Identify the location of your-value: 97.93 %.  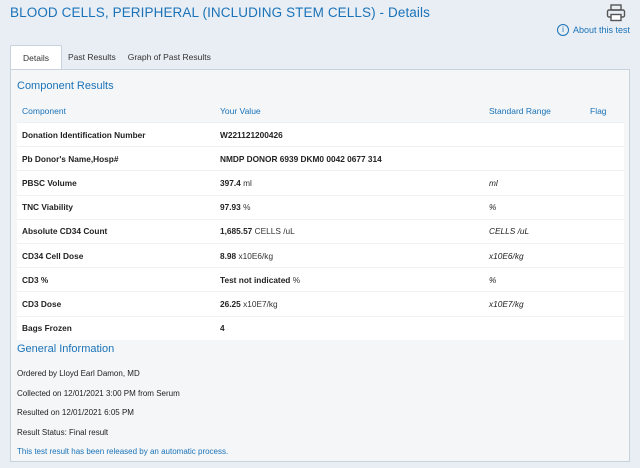
(354, 207).